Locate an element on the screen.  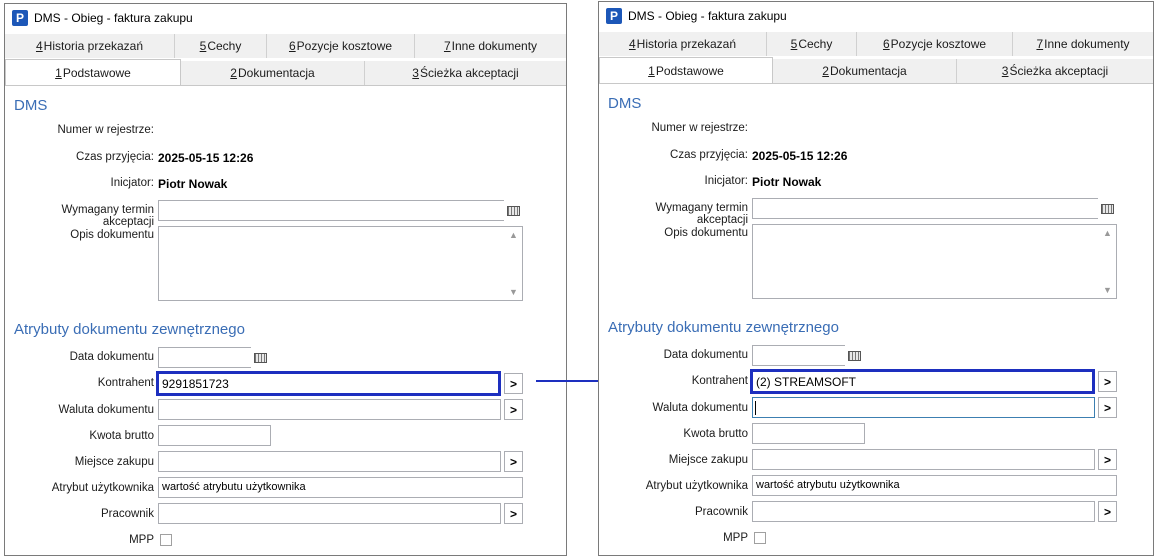
kontrahent-field: (2) STREAMSOFT is located at coordinates (922, 381).